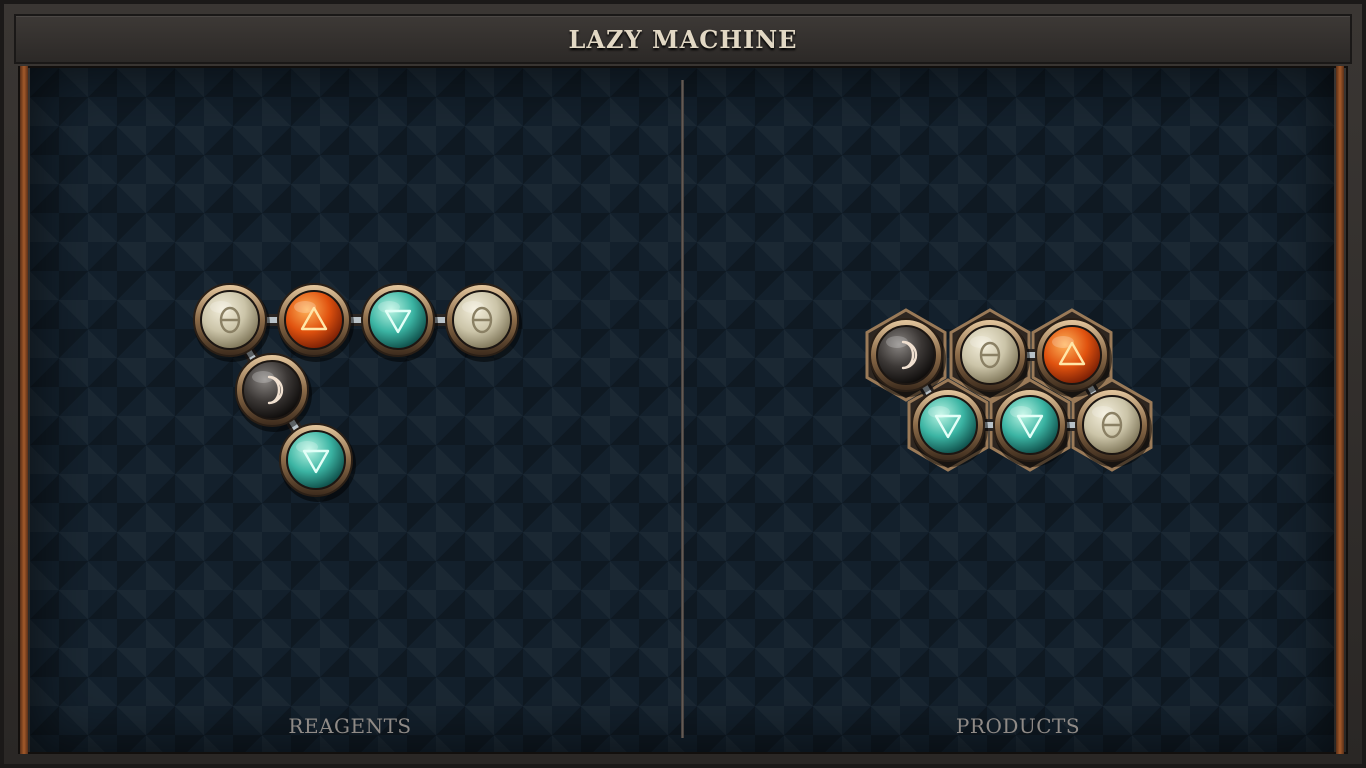  I want to click on reagents-label: REAGENTS, so click(350, 726).